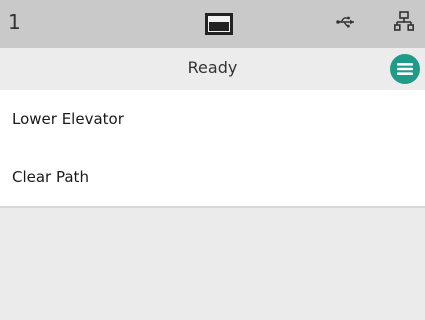 This screenshot has height=320, width=425. Describe the element at coordinates (219, 24) in the screenshot. I see `printer-icon` at that location.